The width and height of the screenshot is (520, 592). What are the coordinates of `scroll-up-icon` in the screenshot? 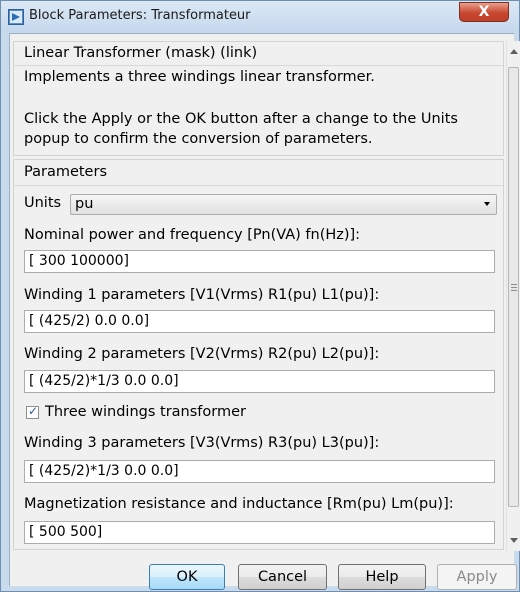 It's located at (514, 51).